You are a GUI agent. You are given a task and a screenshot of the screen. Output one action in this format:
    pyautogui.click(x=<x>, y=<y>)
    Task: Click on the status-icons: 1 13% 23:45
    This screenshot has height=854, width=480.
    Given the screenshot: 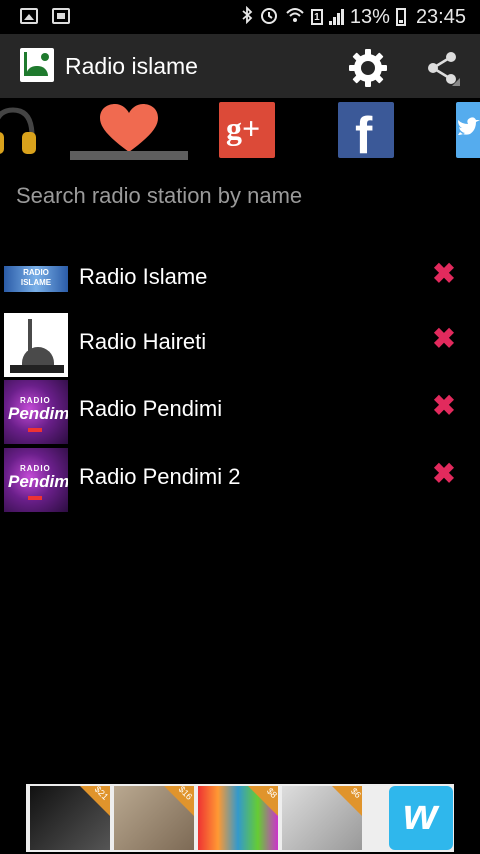 What is the action you would take?
    pyautogui.click(x=353, y=17)
    